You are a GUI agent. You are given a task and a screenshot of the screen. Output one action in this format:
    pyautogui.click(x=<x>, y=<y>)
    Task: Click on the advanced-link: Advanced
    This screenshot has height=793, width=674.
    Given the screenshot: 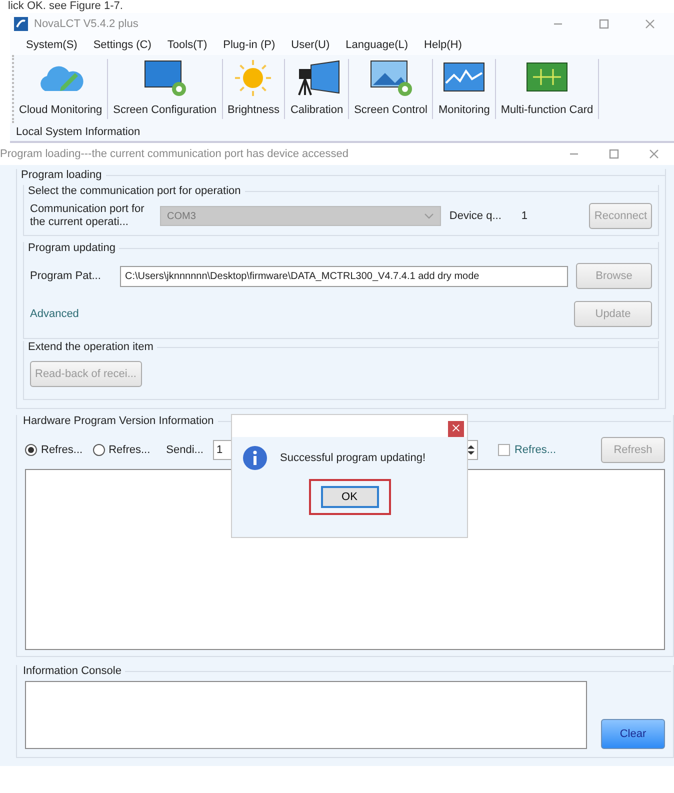 What is the action you would take?
    pyautogui.click(x=54, y=314)
    